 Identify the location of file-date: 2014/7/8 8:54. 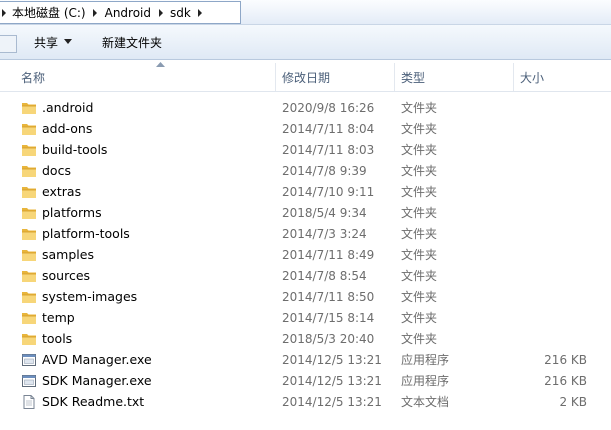
(324, 275).